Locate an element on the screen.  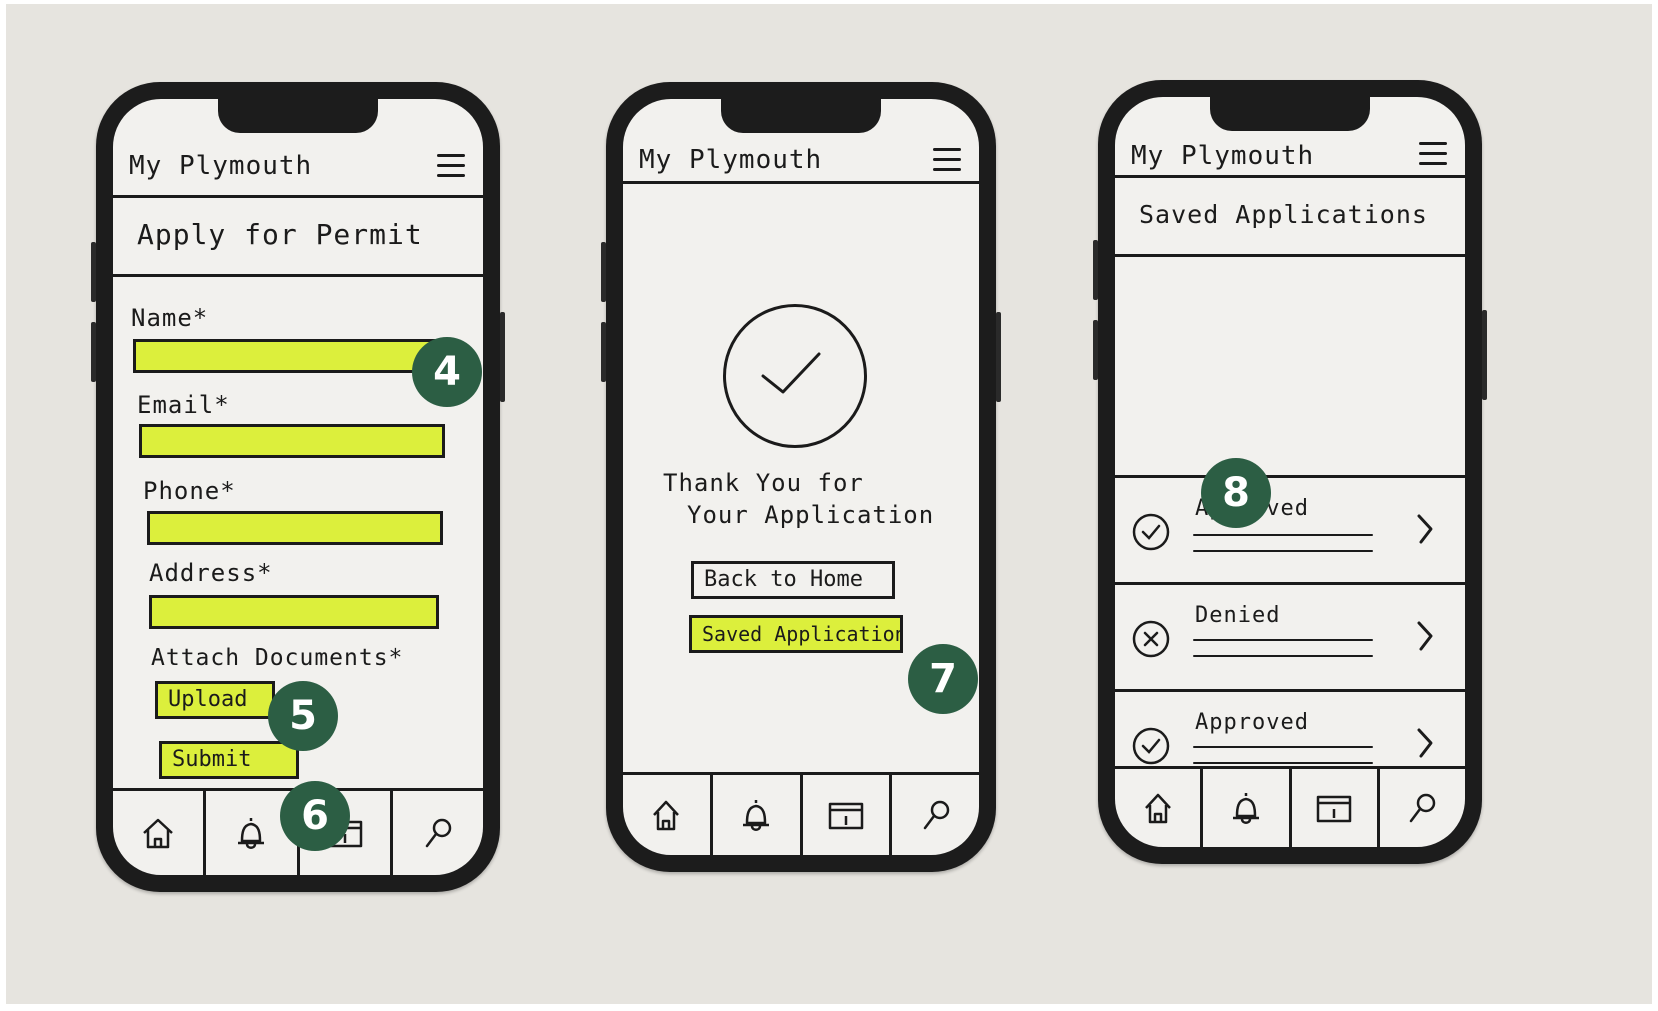
submit-button: Submit is located at coordinates (229, 760).